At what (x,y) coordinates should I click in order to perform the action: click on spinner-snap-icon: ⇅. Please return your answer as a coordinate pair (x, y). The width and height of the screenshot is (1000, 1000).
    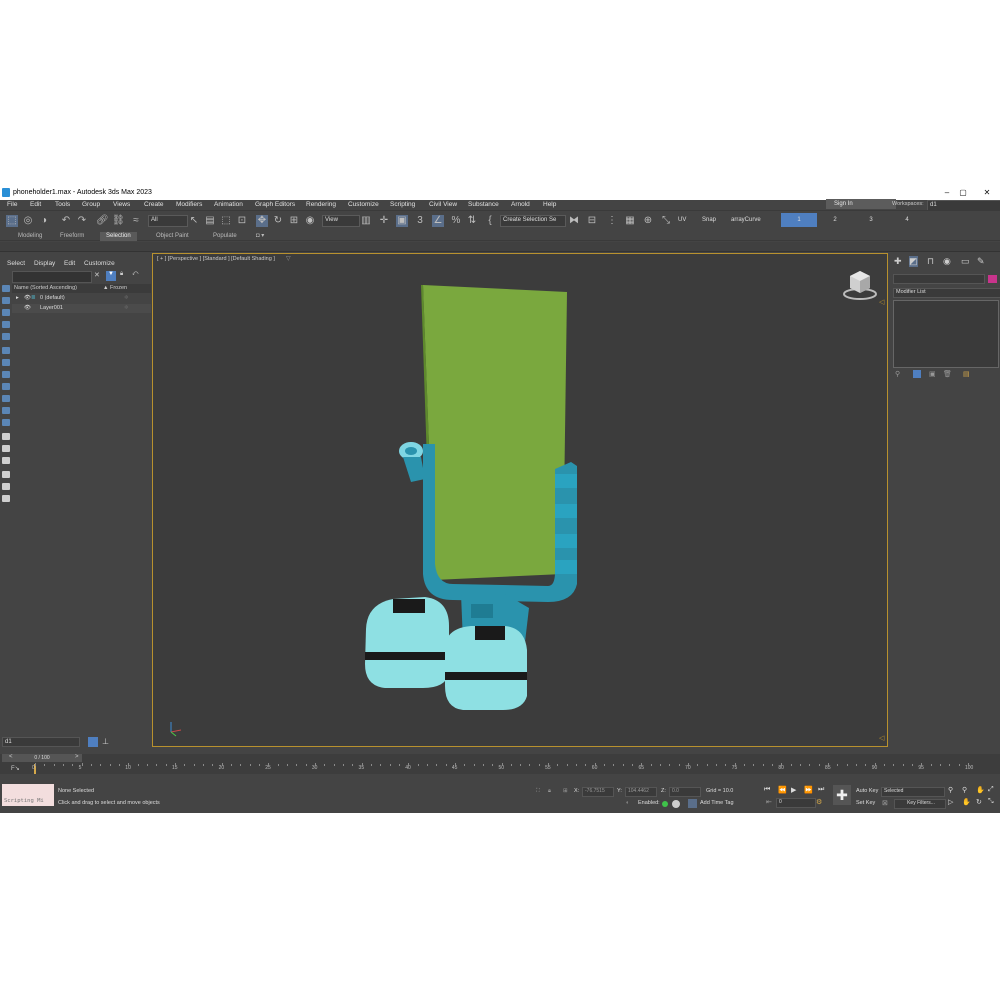
    Looking at the image, I should click on (472, 221).